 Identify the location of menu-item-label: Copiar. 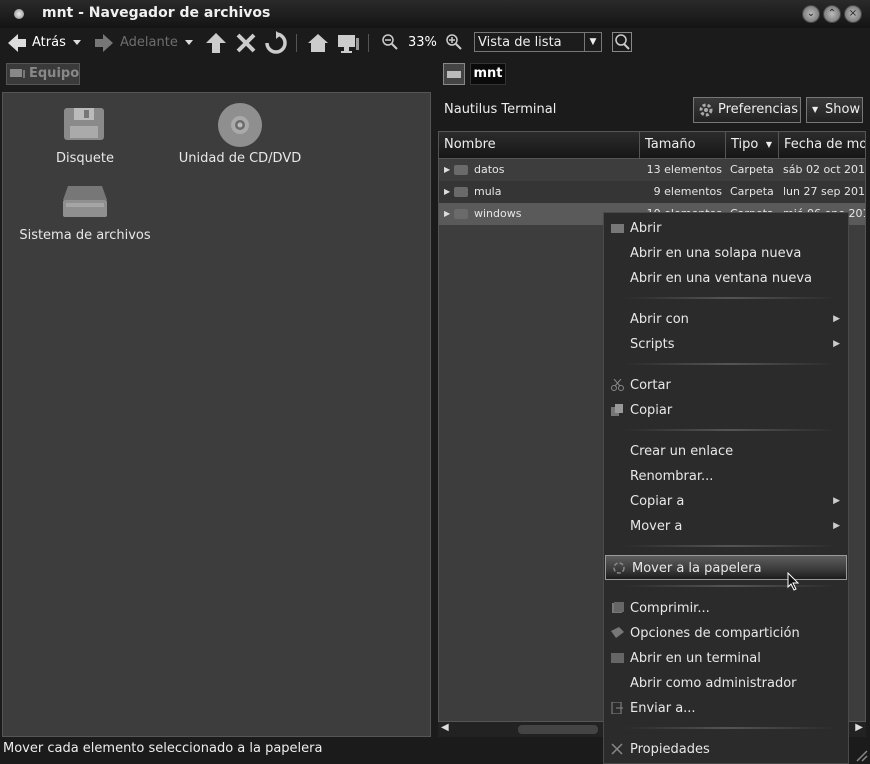
(651, 410).